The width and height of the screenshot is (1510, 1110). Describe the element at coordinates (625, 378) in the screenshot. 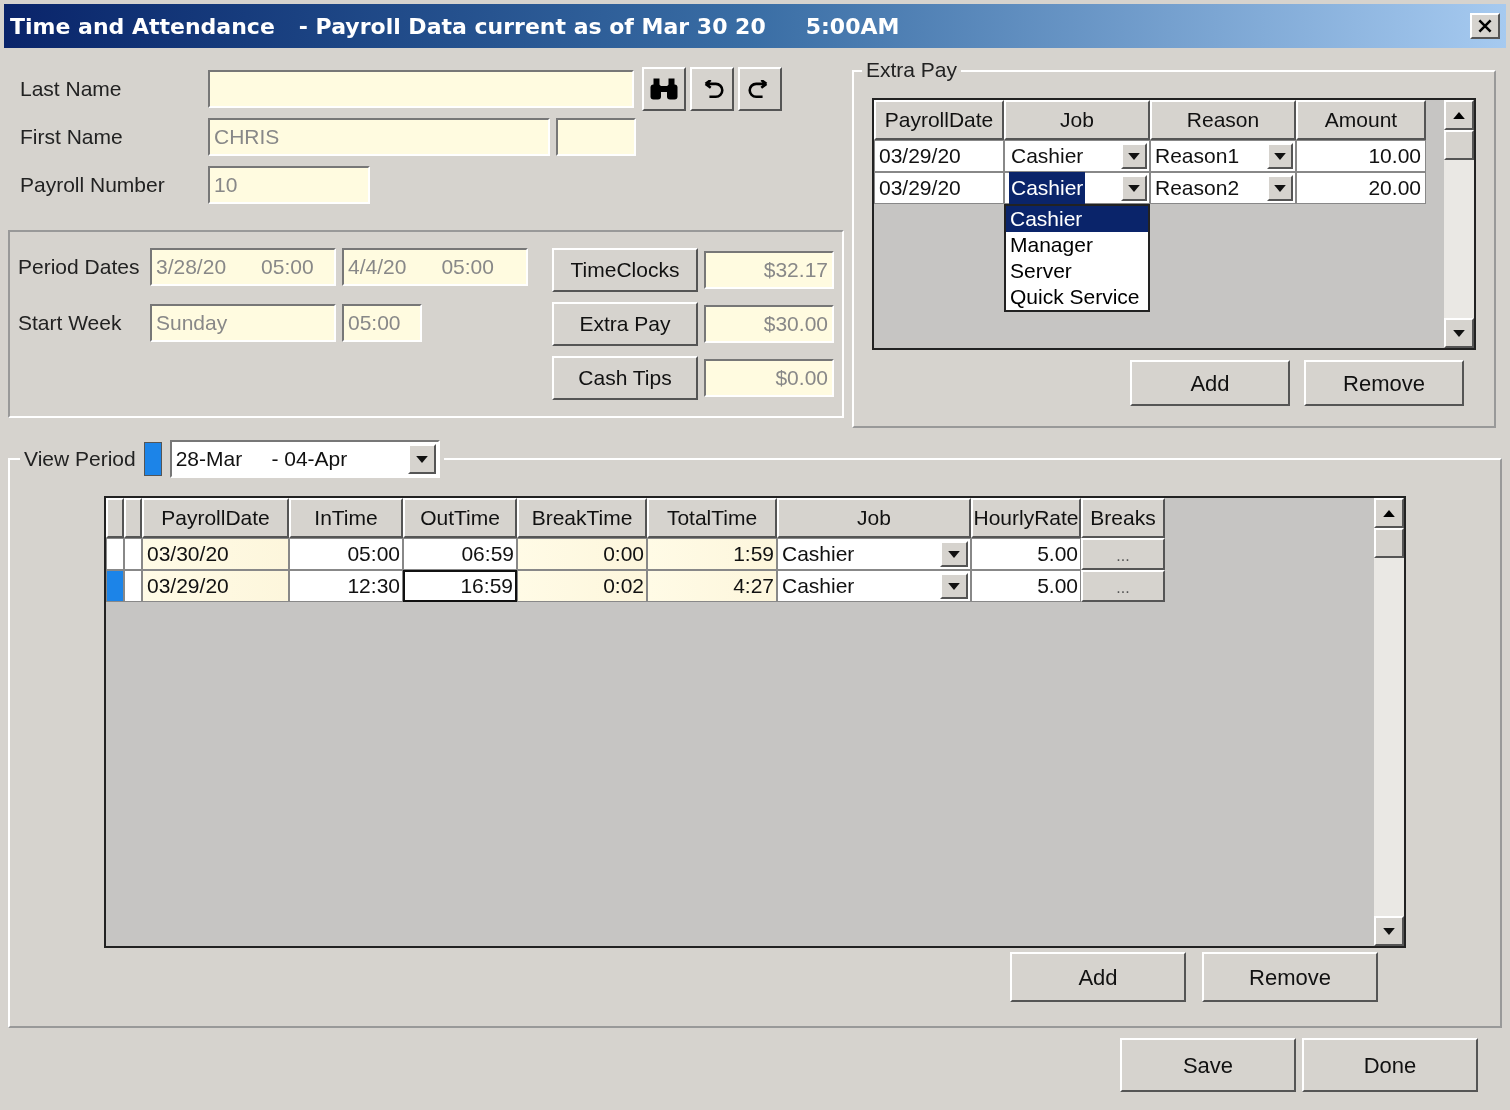

I see `total-button: Cash Tips` at that location.